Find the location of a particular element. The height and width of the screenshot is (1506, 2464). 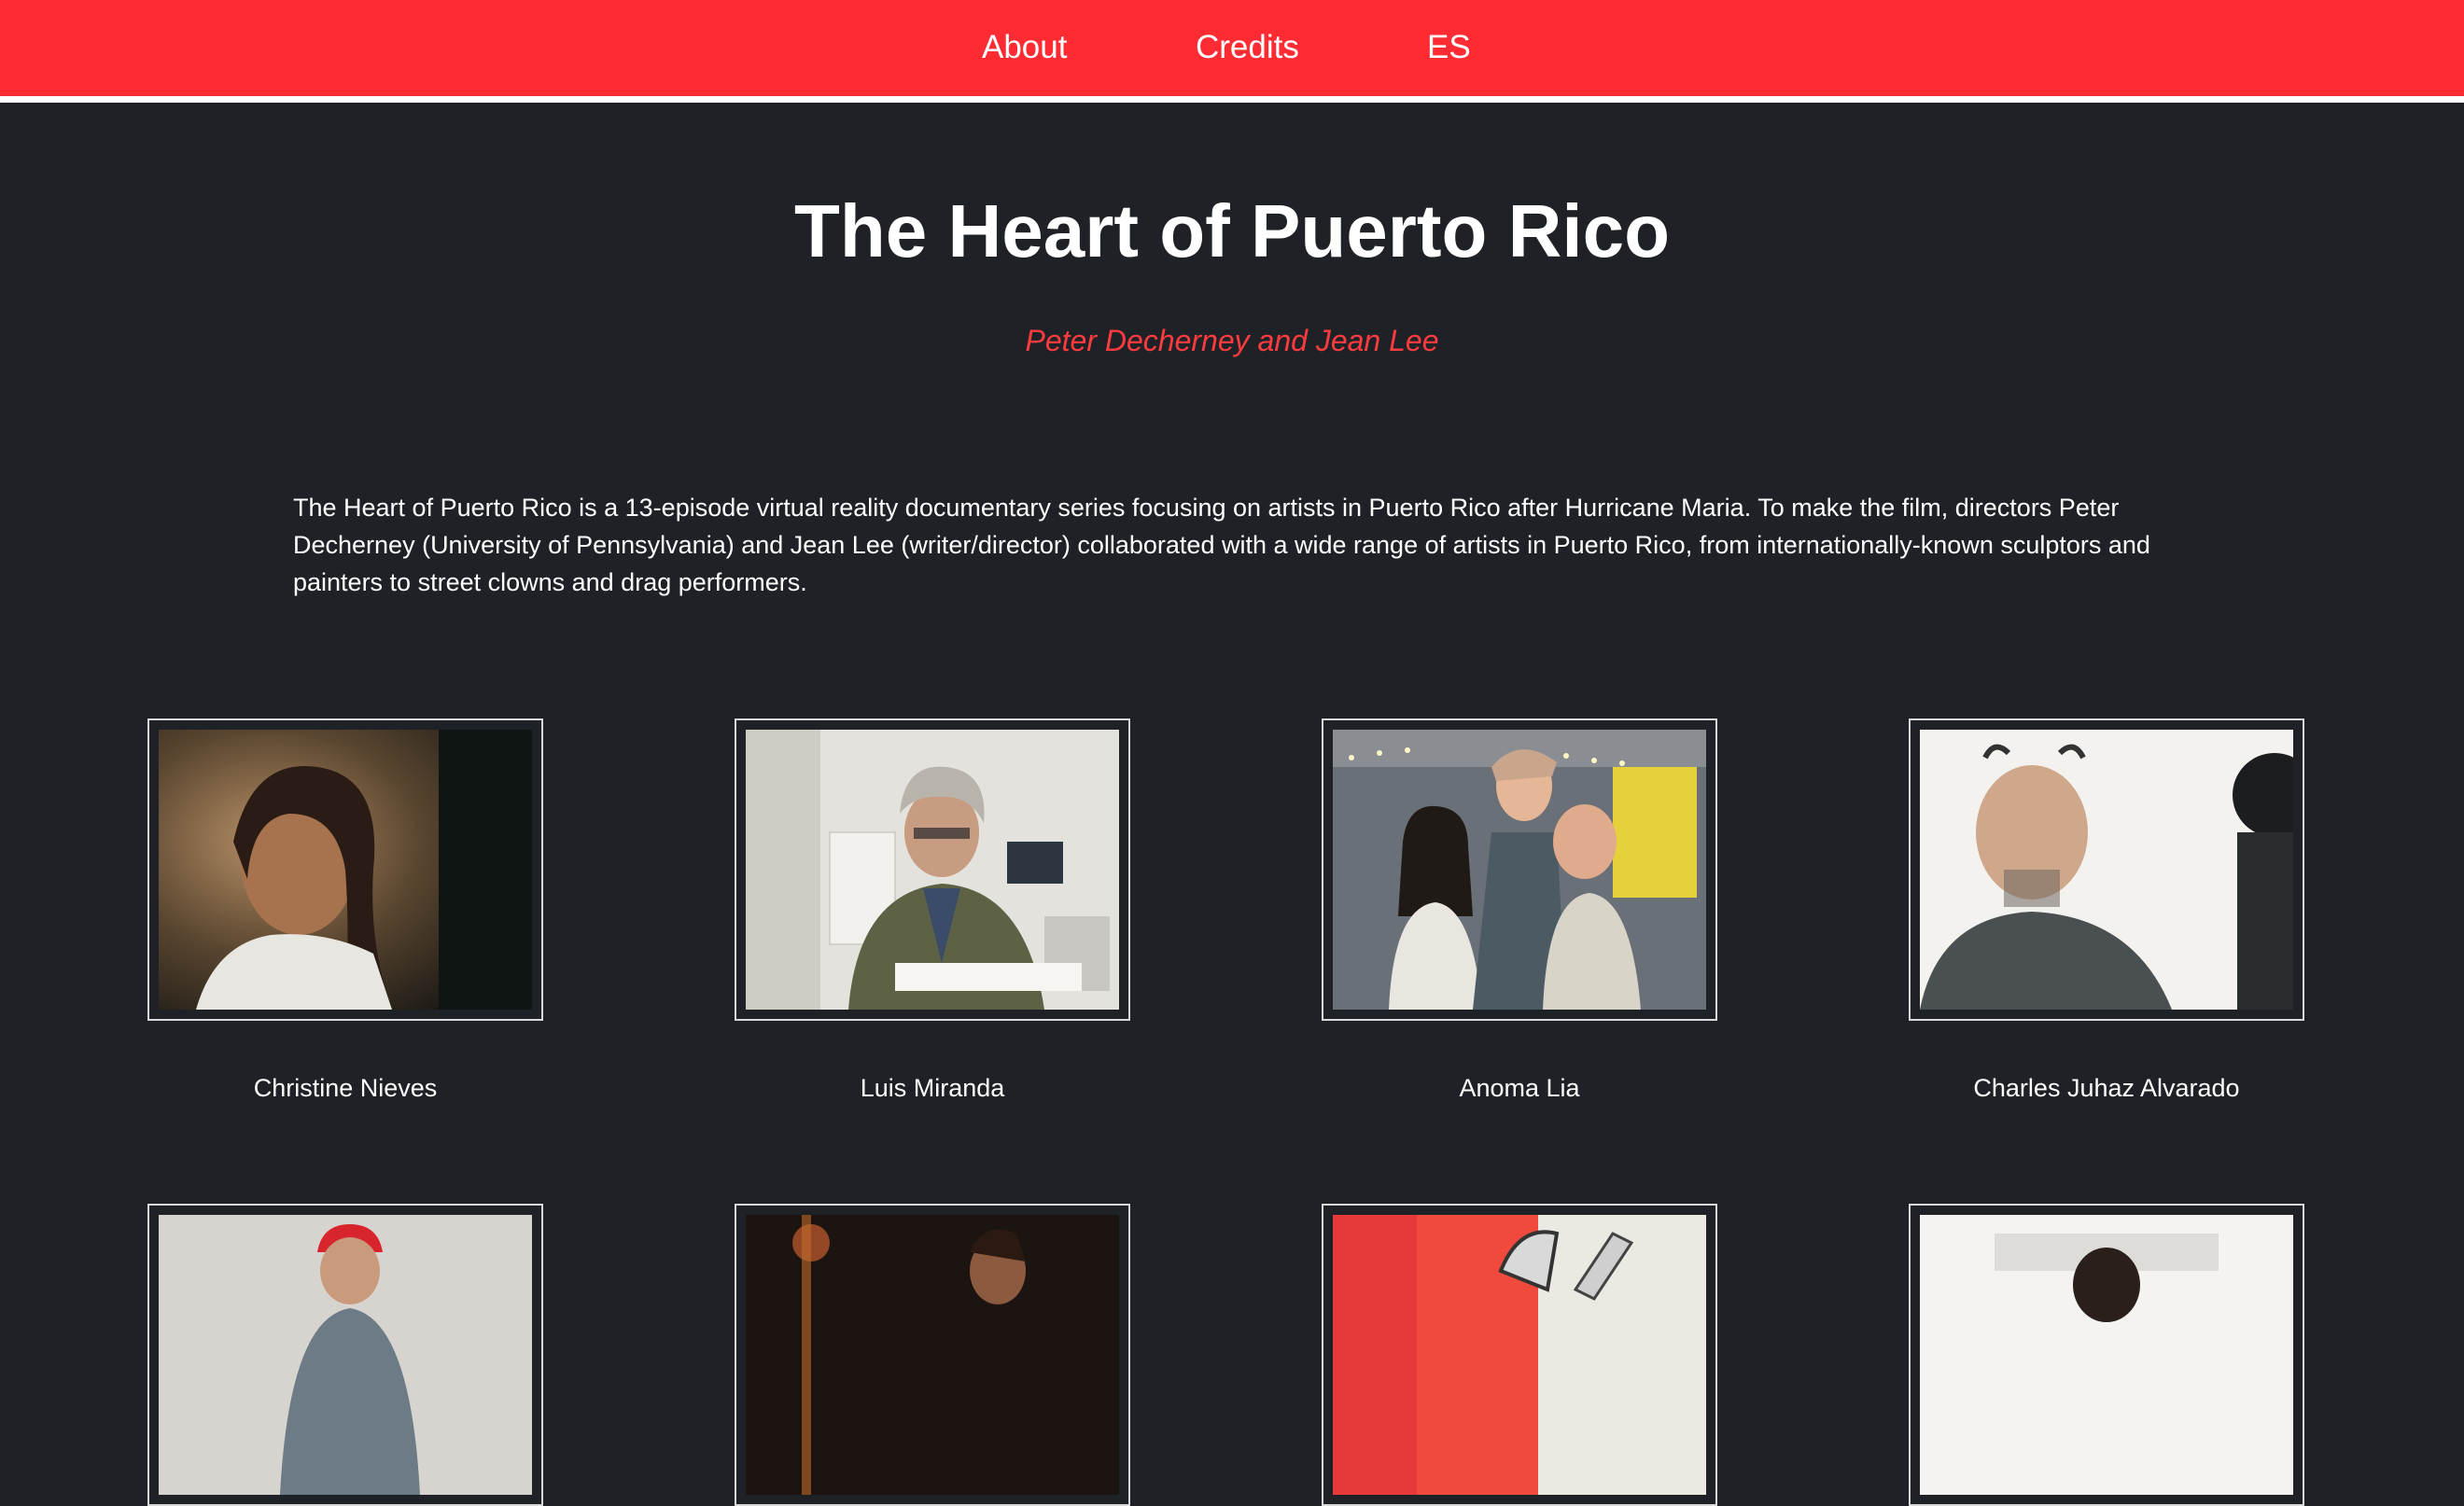

artist-name: Anoma Lia is located at coordinates (1519, 1088).